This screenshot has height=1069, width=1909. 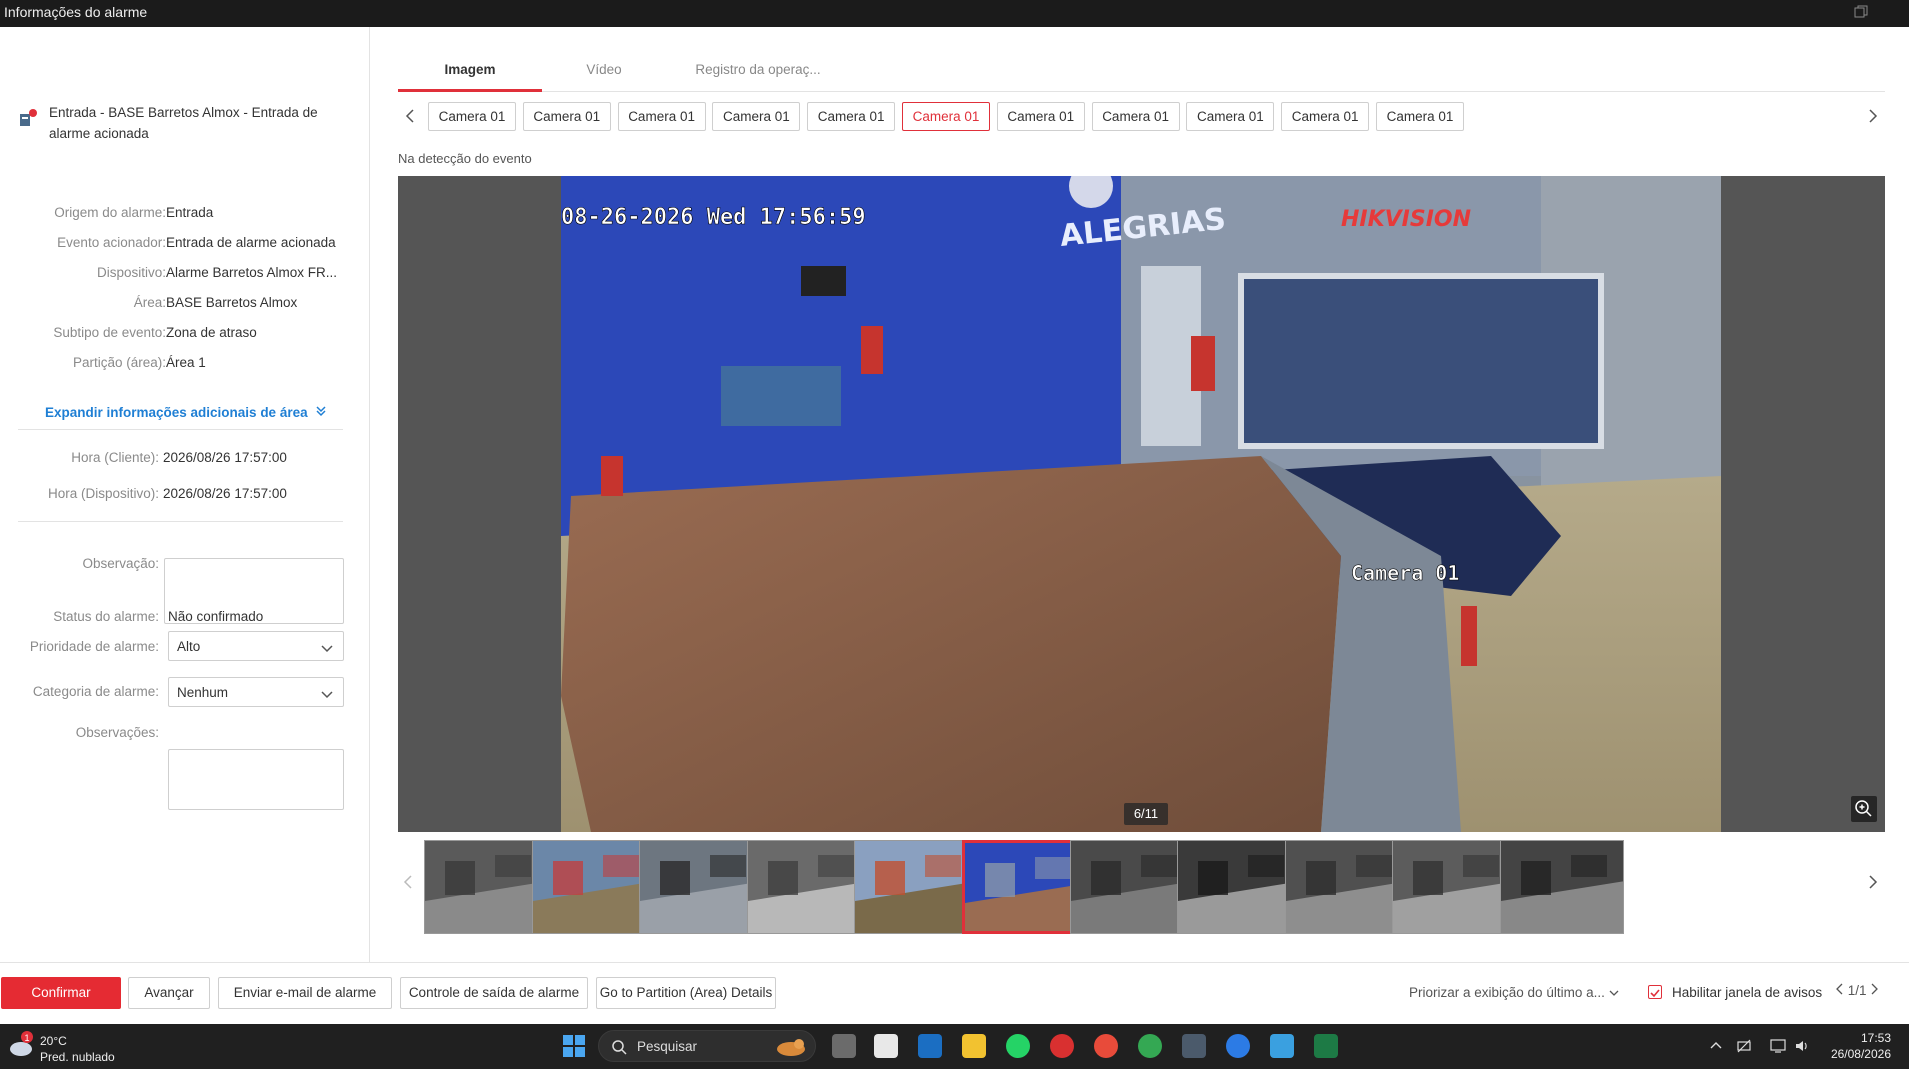 I want to click on tab-video: Vídeo, so click(x=604, y=69).